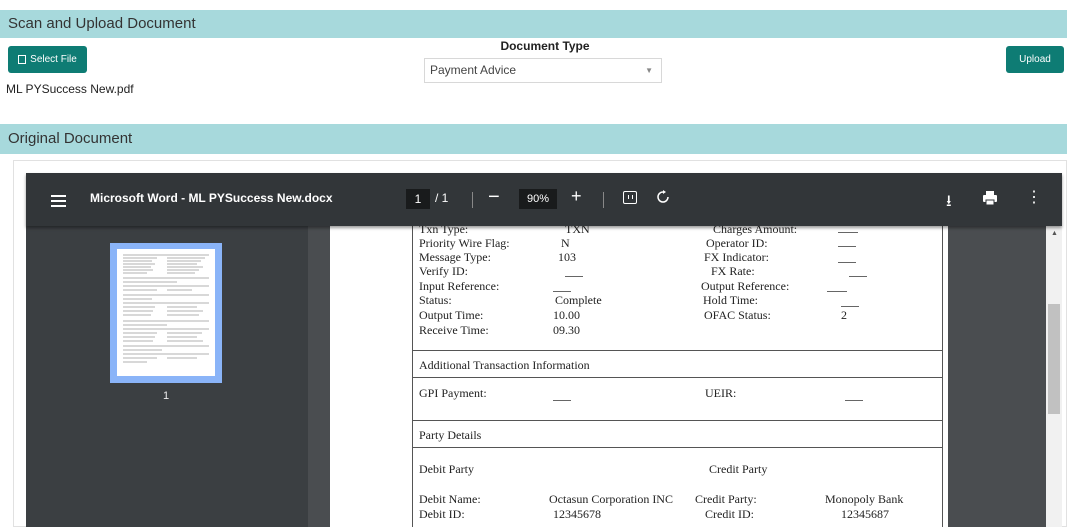 The height and width of the screenshot is (527, 1067). Describe the element at coordinates (736, 257) in the screenshot. I see `fx-indicator-label: FX Indicator:` at that location.